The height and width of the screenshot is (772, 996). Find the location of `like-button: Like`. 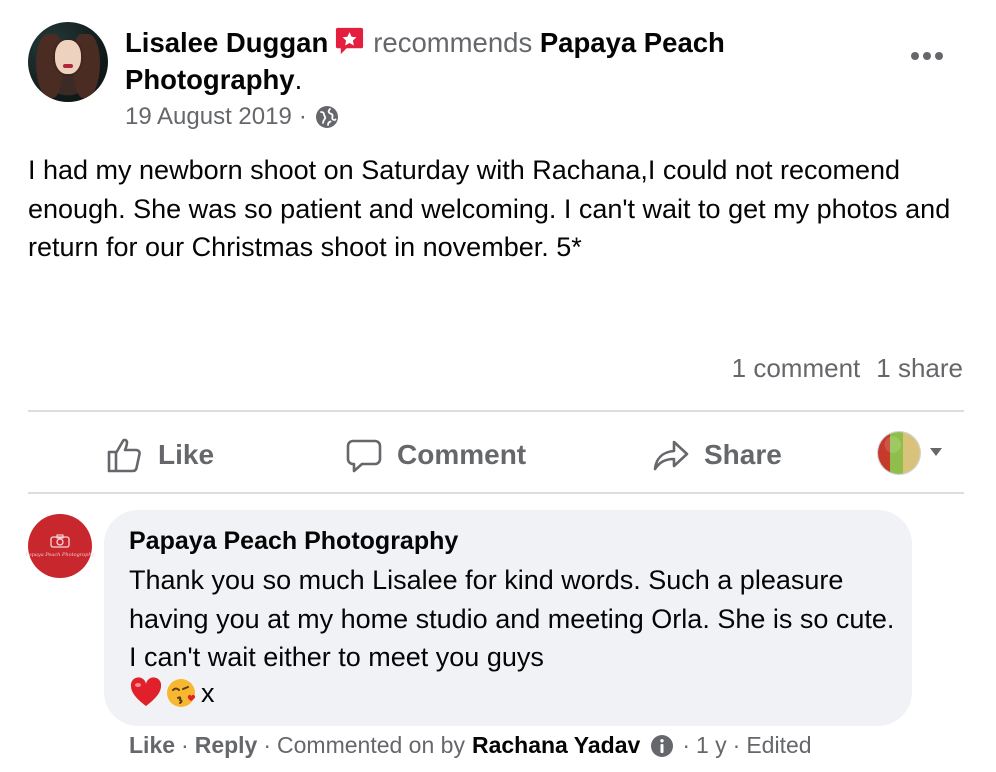

like-button: Like is located at coordinates (160, 455).